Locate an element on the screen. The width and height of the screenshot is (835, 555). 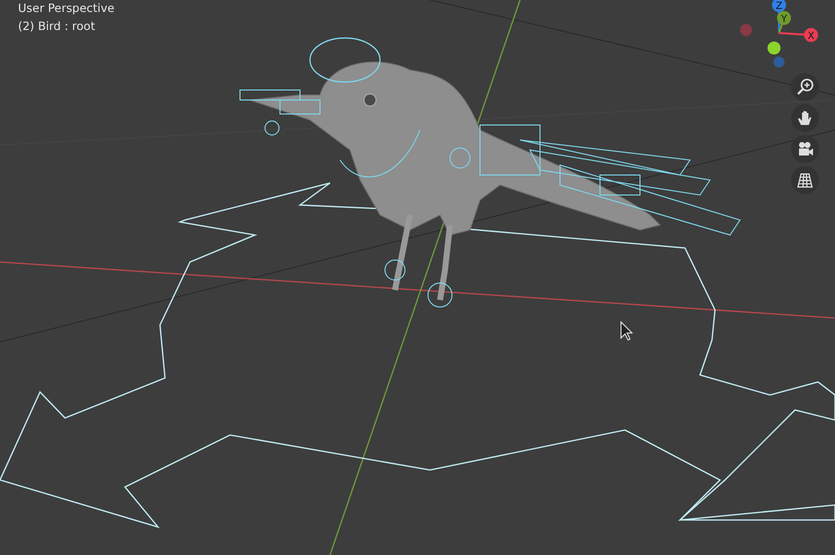
object-label: (2) Bird : root is located at coordinates (57, 26).